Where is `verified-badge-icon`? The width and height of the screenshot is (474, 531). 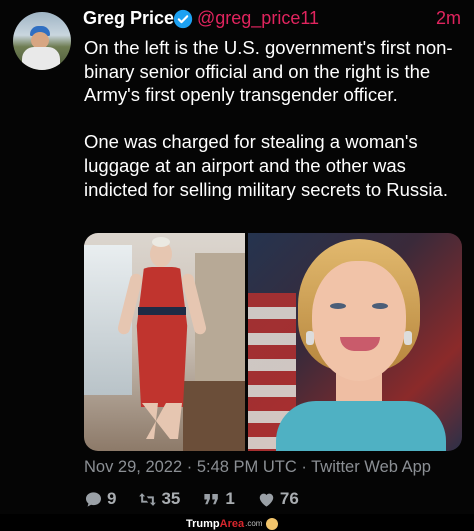
verified-badge-icon is located at coordinates (183, 19).